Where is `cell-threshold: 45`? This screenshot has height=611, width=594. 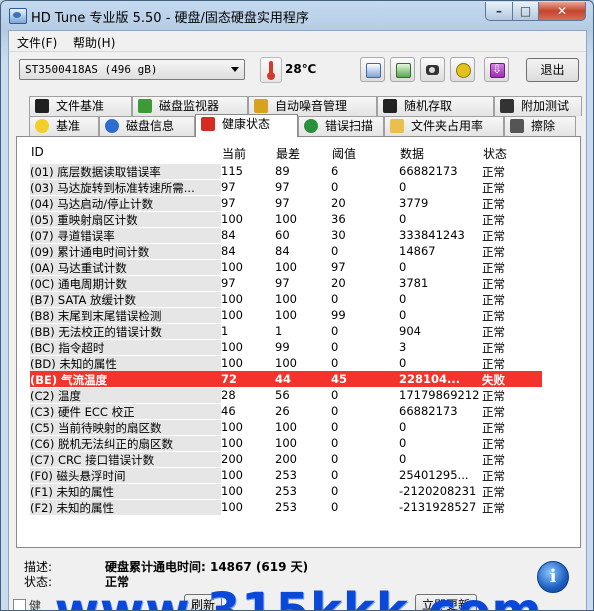 cell-threshold: 45 is located at coordinates (339, 379).